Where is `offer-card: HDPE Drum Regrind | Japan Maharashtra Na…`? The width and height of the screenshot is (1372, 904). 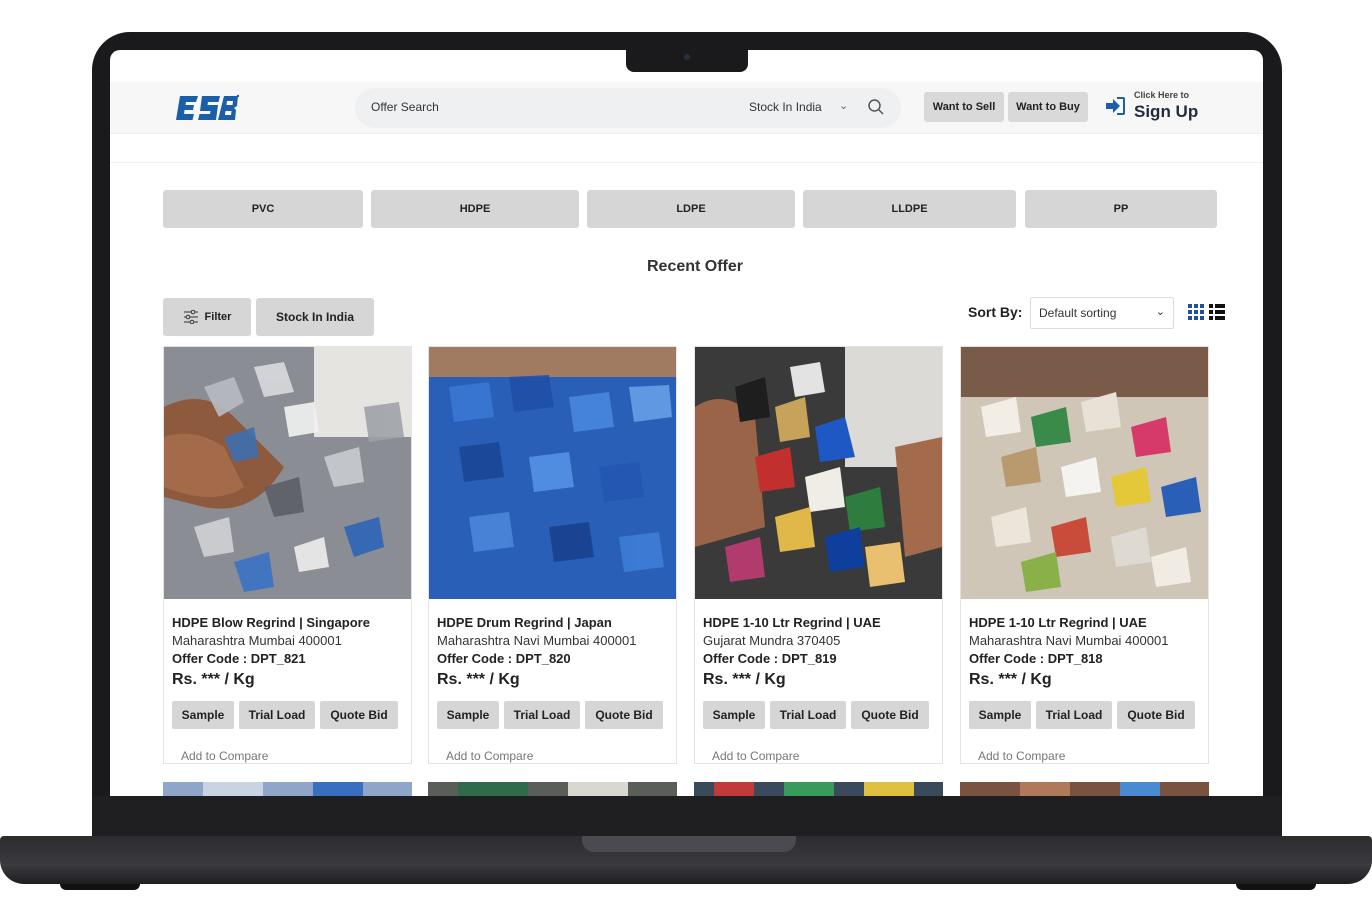
offer-card: HDPE Drum Regrind | Japan Maharashtra Na… is located at coordinates (552, 555).